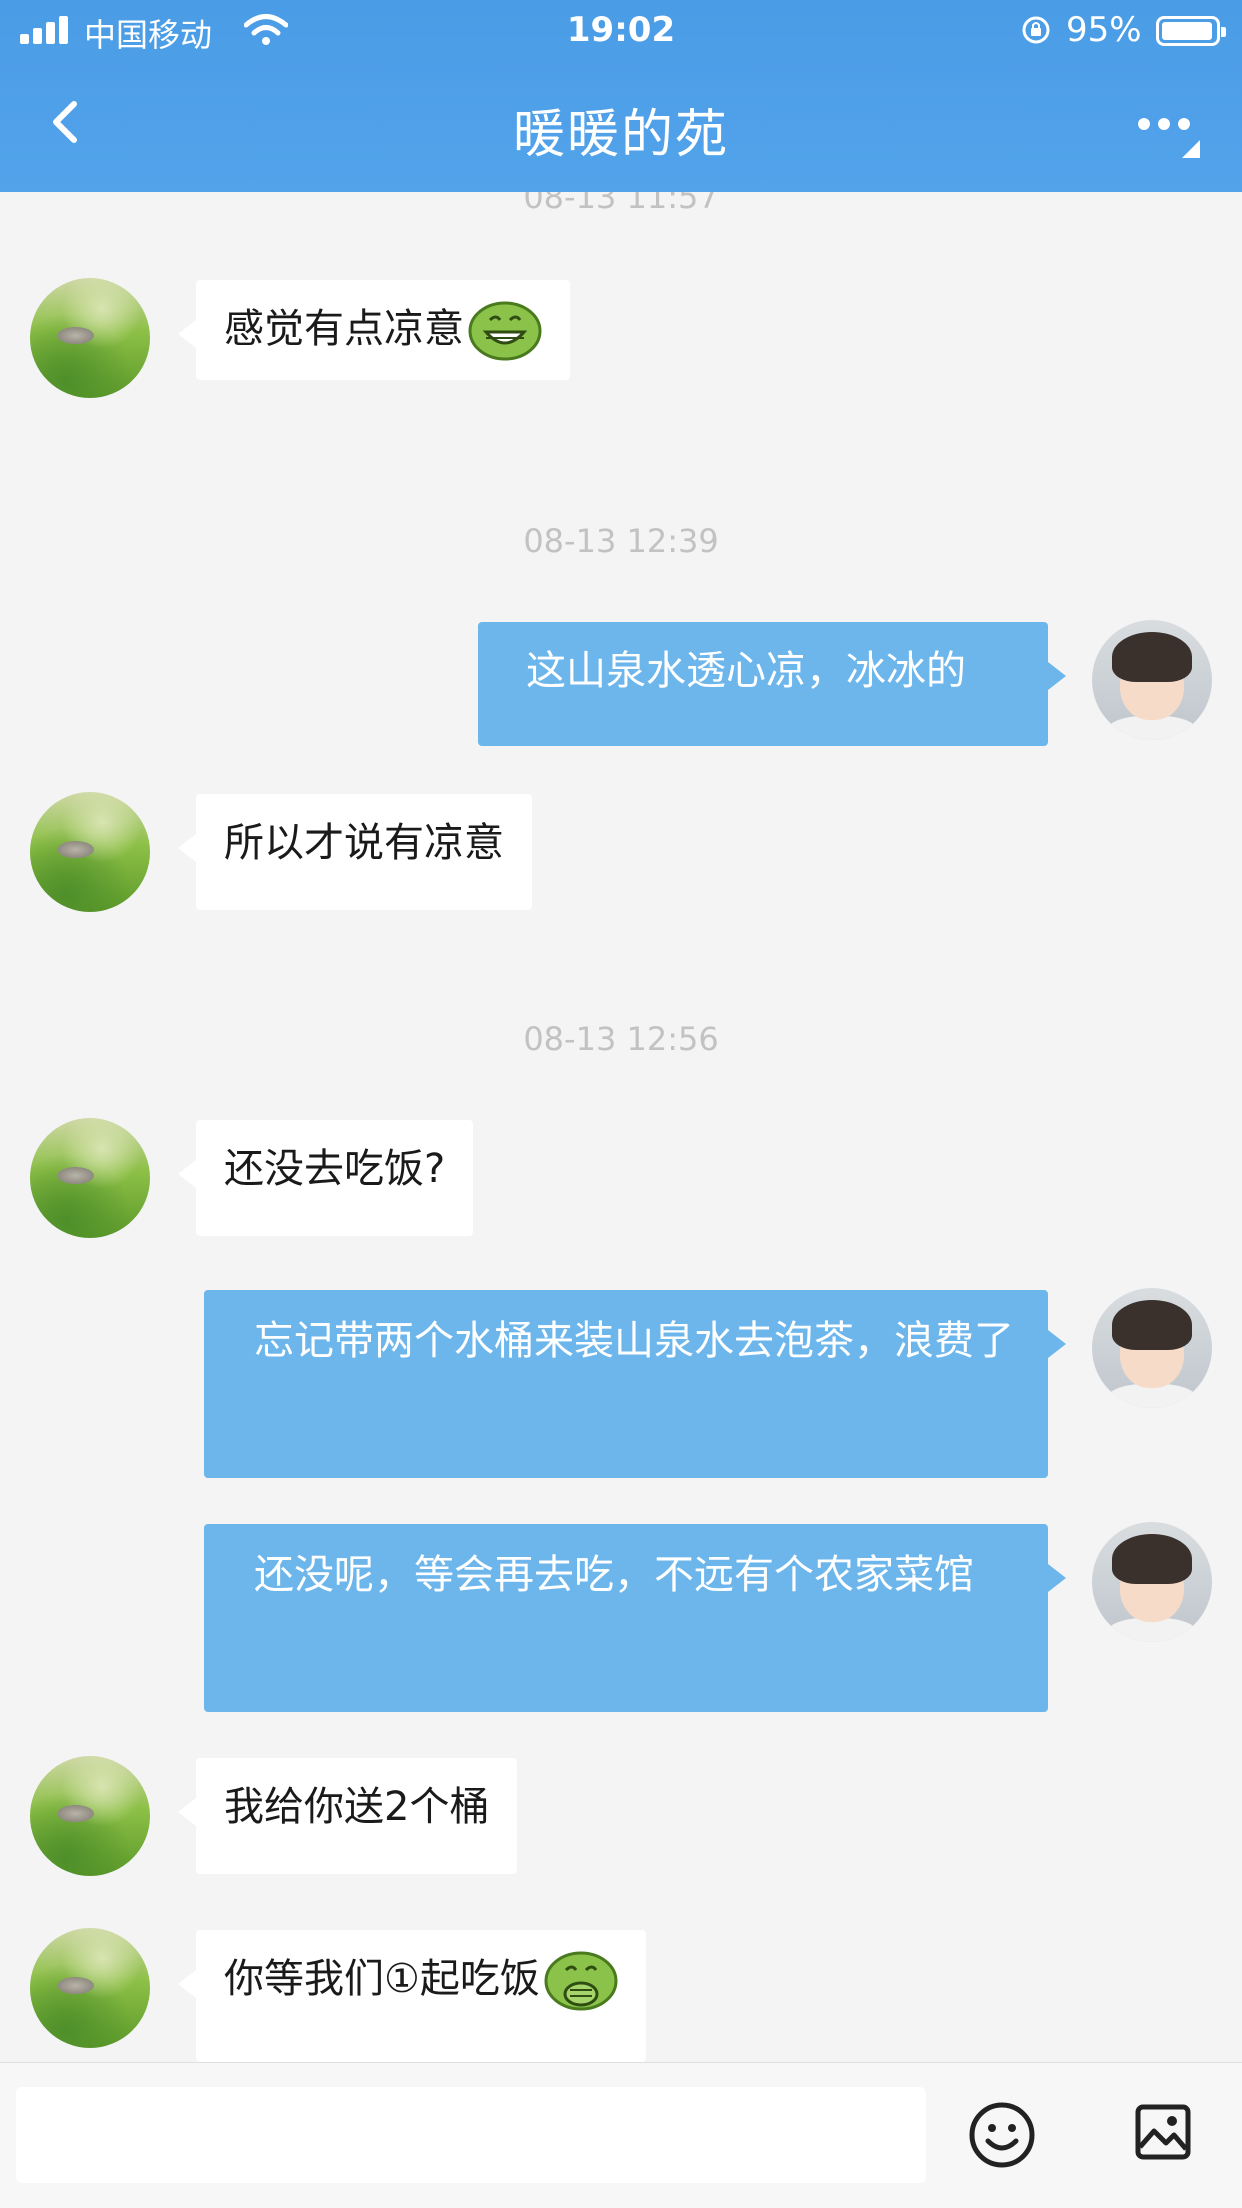 The height and width of the screenshot is (2208, 1242). What do you see at coordinates (1163, 2132) in the screenshot?
I see `image-icon` at bounding box center [1163, 2132].